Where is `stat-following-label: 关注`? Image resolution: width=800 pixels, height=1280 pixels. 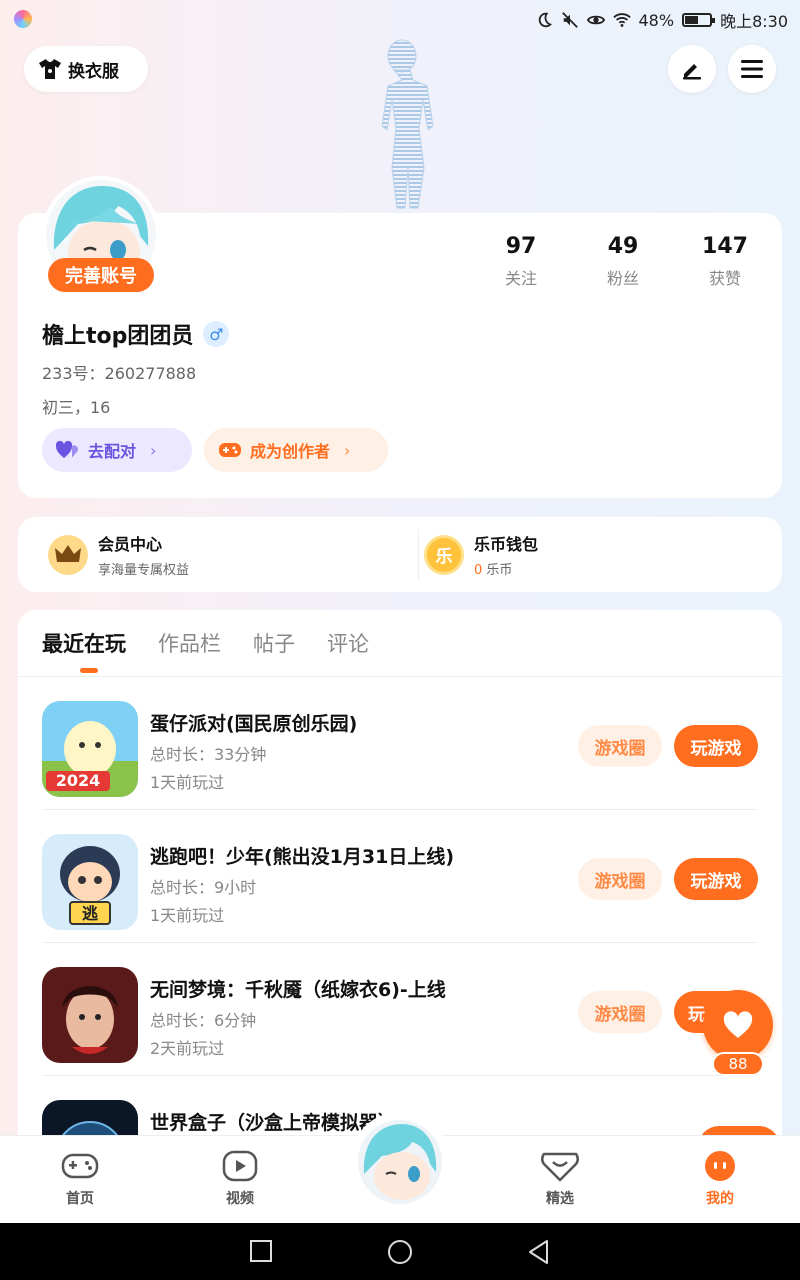 stat-following-label: 关注 is located at coordinates (520, 278).